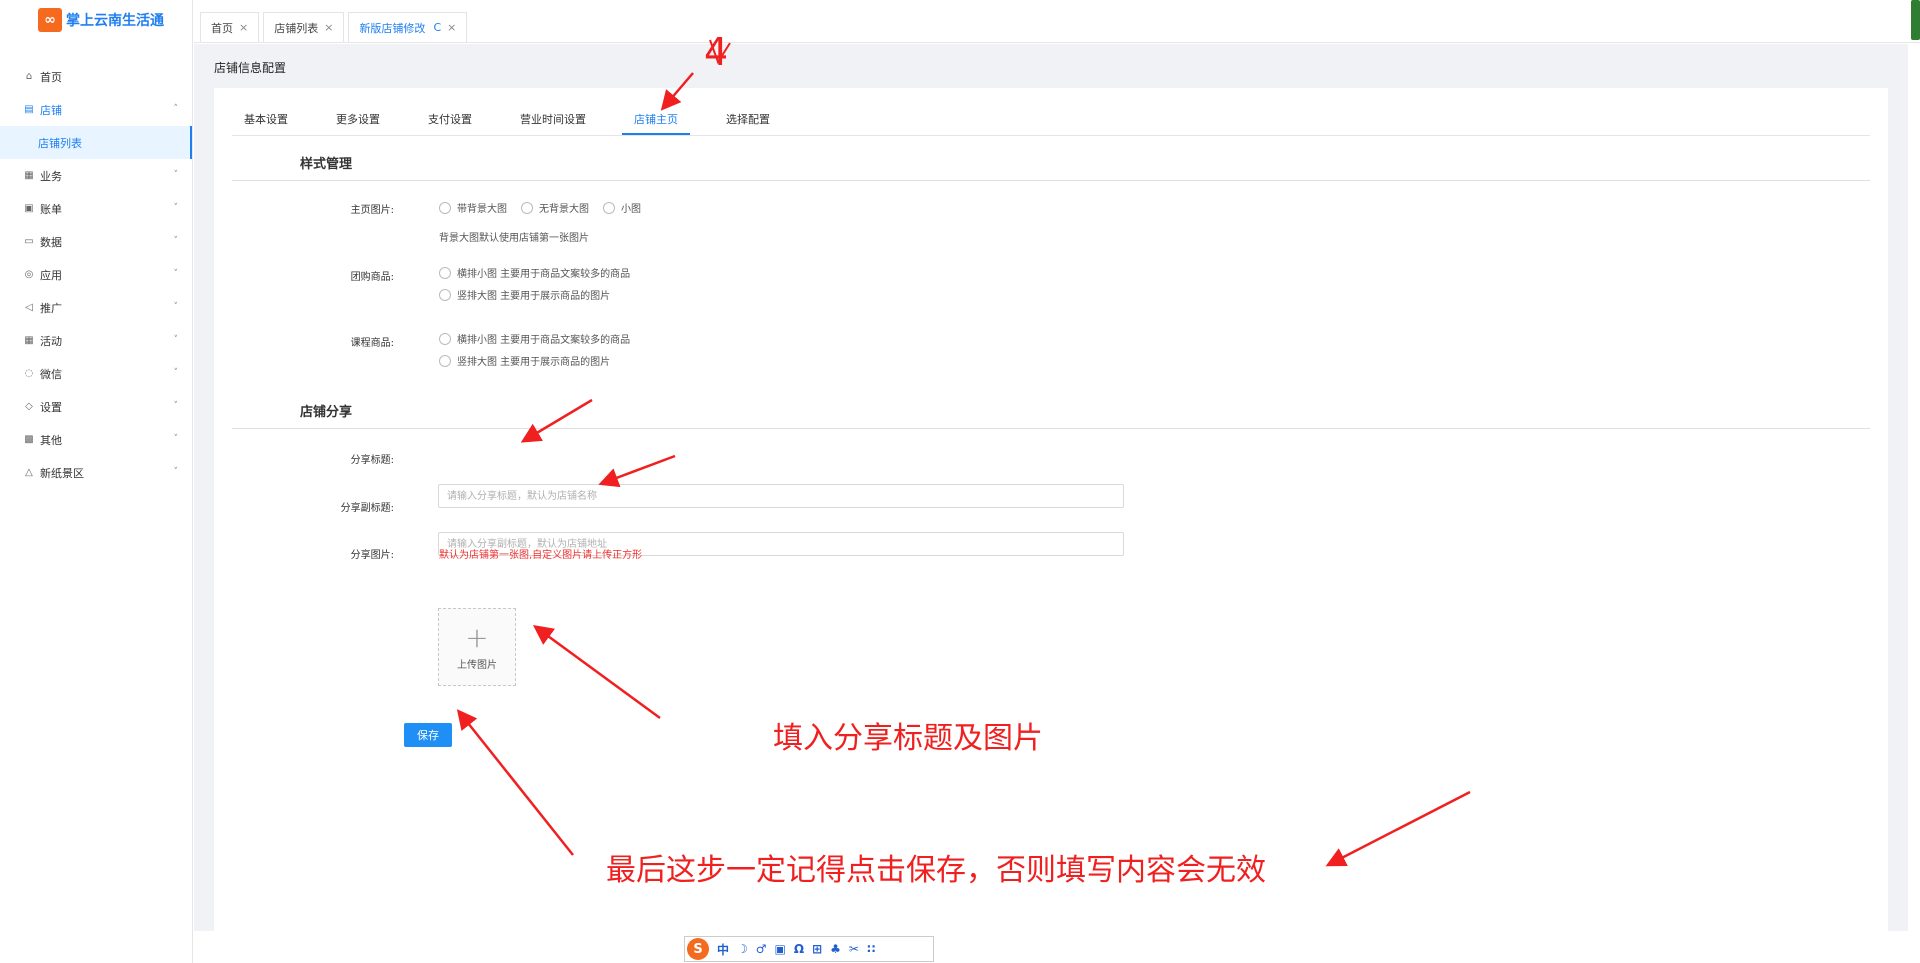 This screenshot has width=1920, height=963. What do you see at coordinates (748, 120) in the screenshot?
I see `tab-select-config: 选择配置` at bounding box center [748, 120].